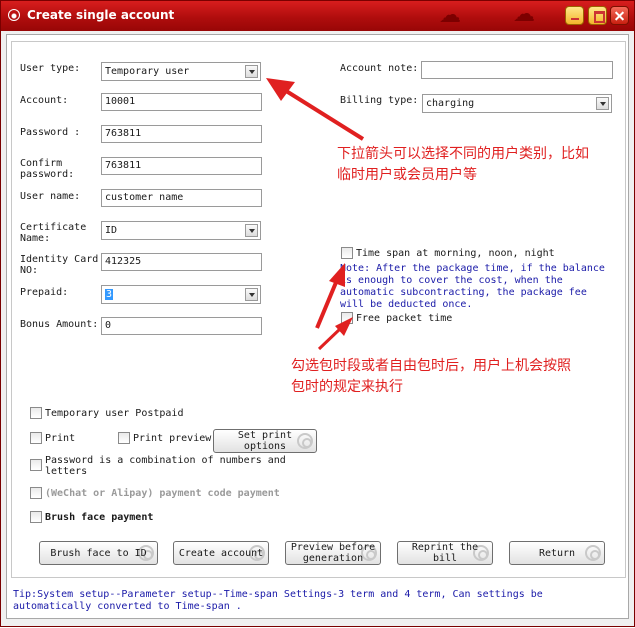  Describe the element at coordinates (221, 553) in the screenshot. I see `create-account-button: Create account` at that location.